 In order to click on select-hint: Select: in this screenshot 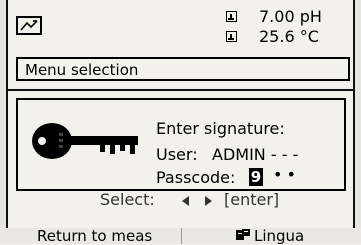, I will do `click(127, 199)`.